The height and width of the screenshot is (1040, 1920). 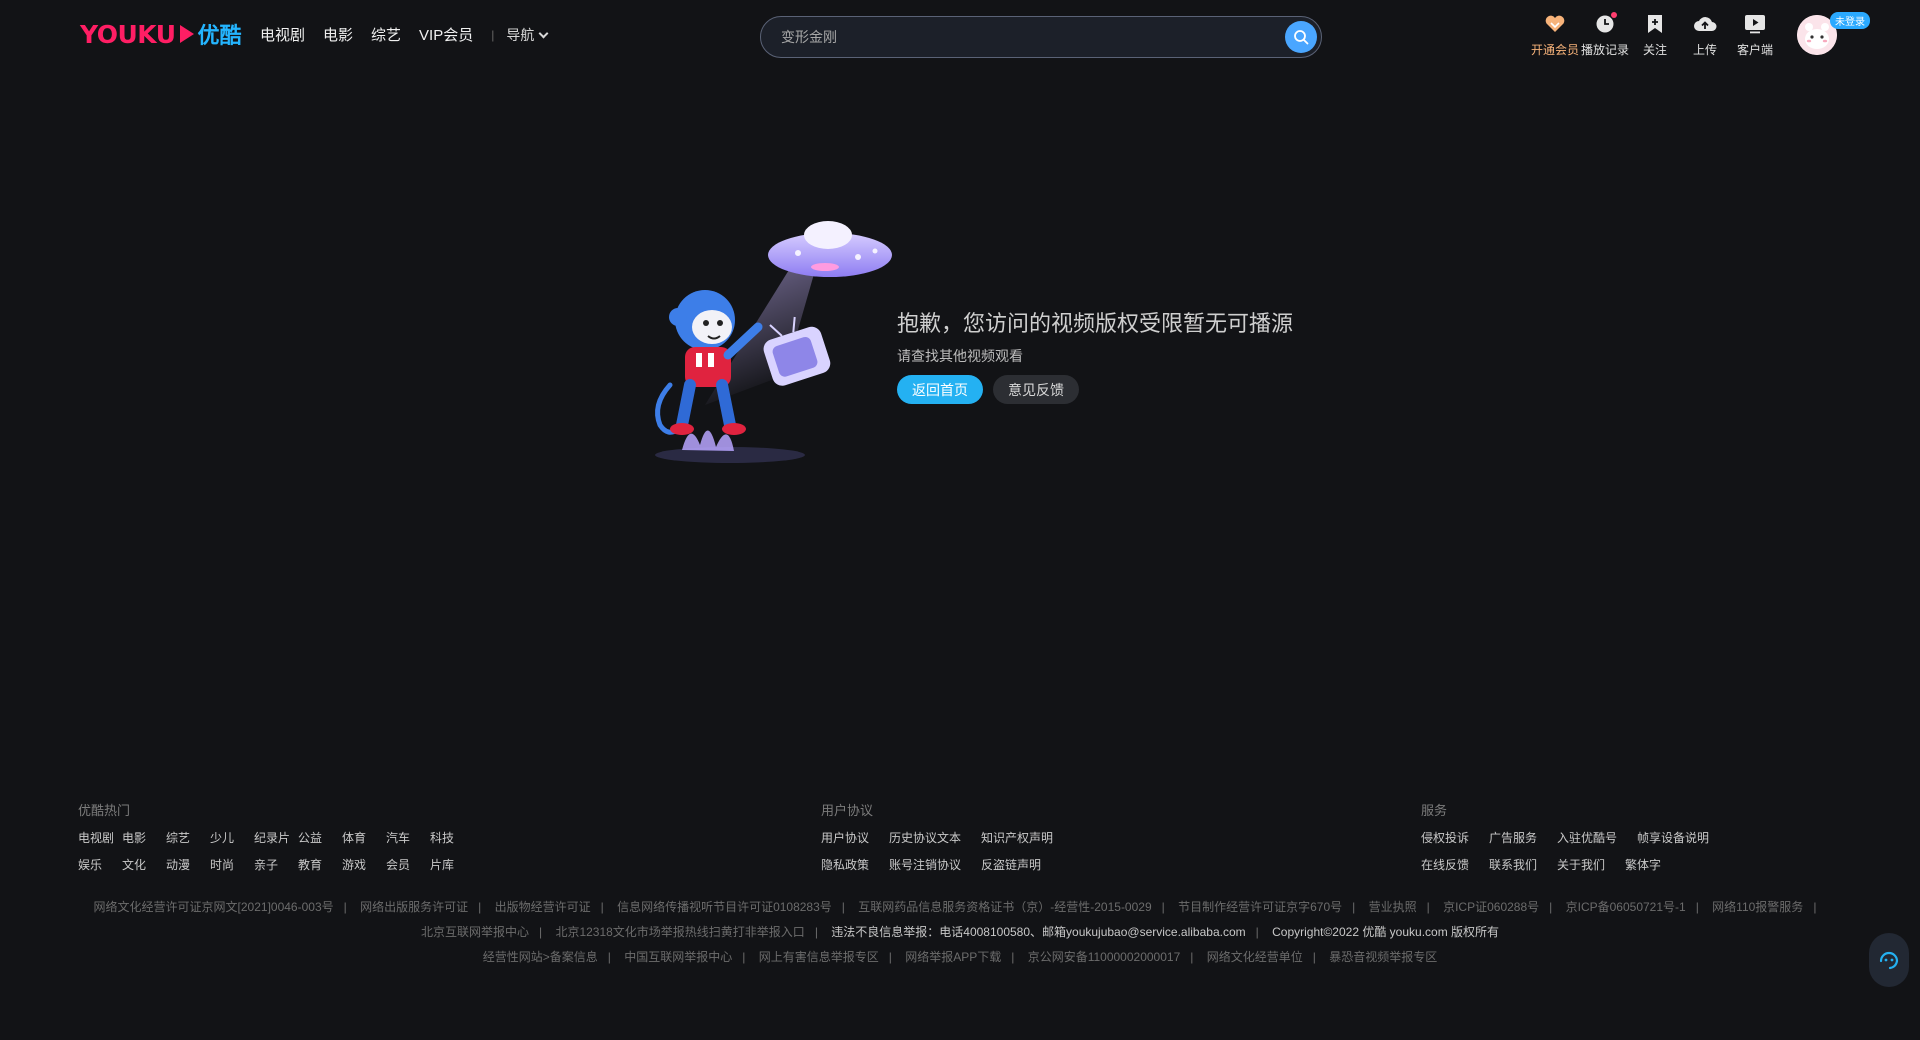 I want to click on footer-link: 娱乐, so click(x=100, y=864).